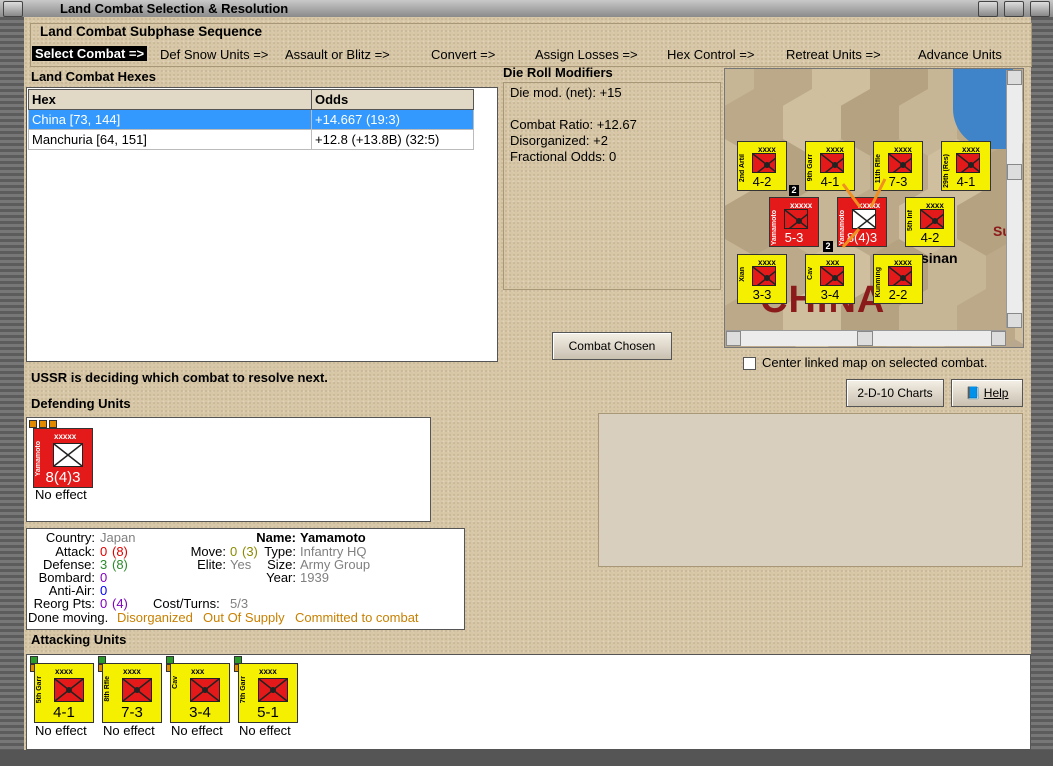 This screenshot has width=1053, height=766. Describe the element at coordinates (81, 403) in the screenshot. I see `defending-title: Defending Units` at that location.